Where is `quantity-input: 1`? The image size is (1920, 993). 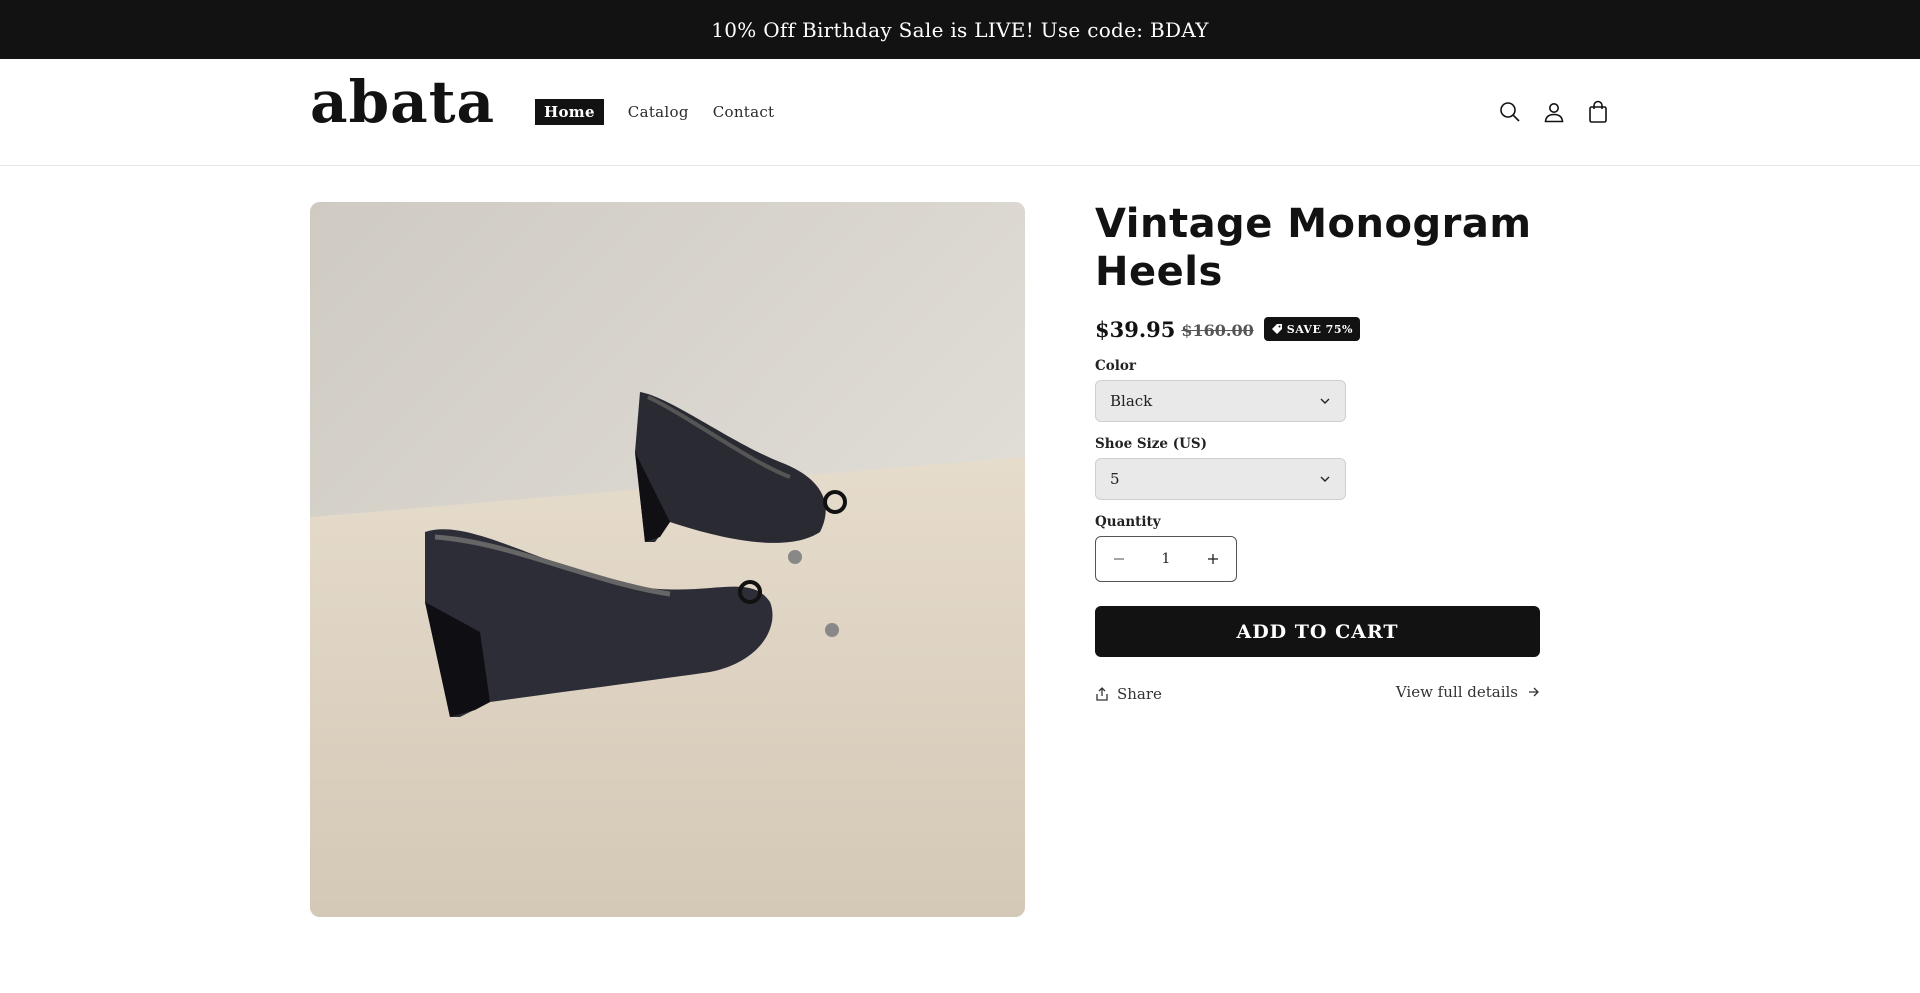
quantity-input: 1 is located at coordinates (1166, 559).